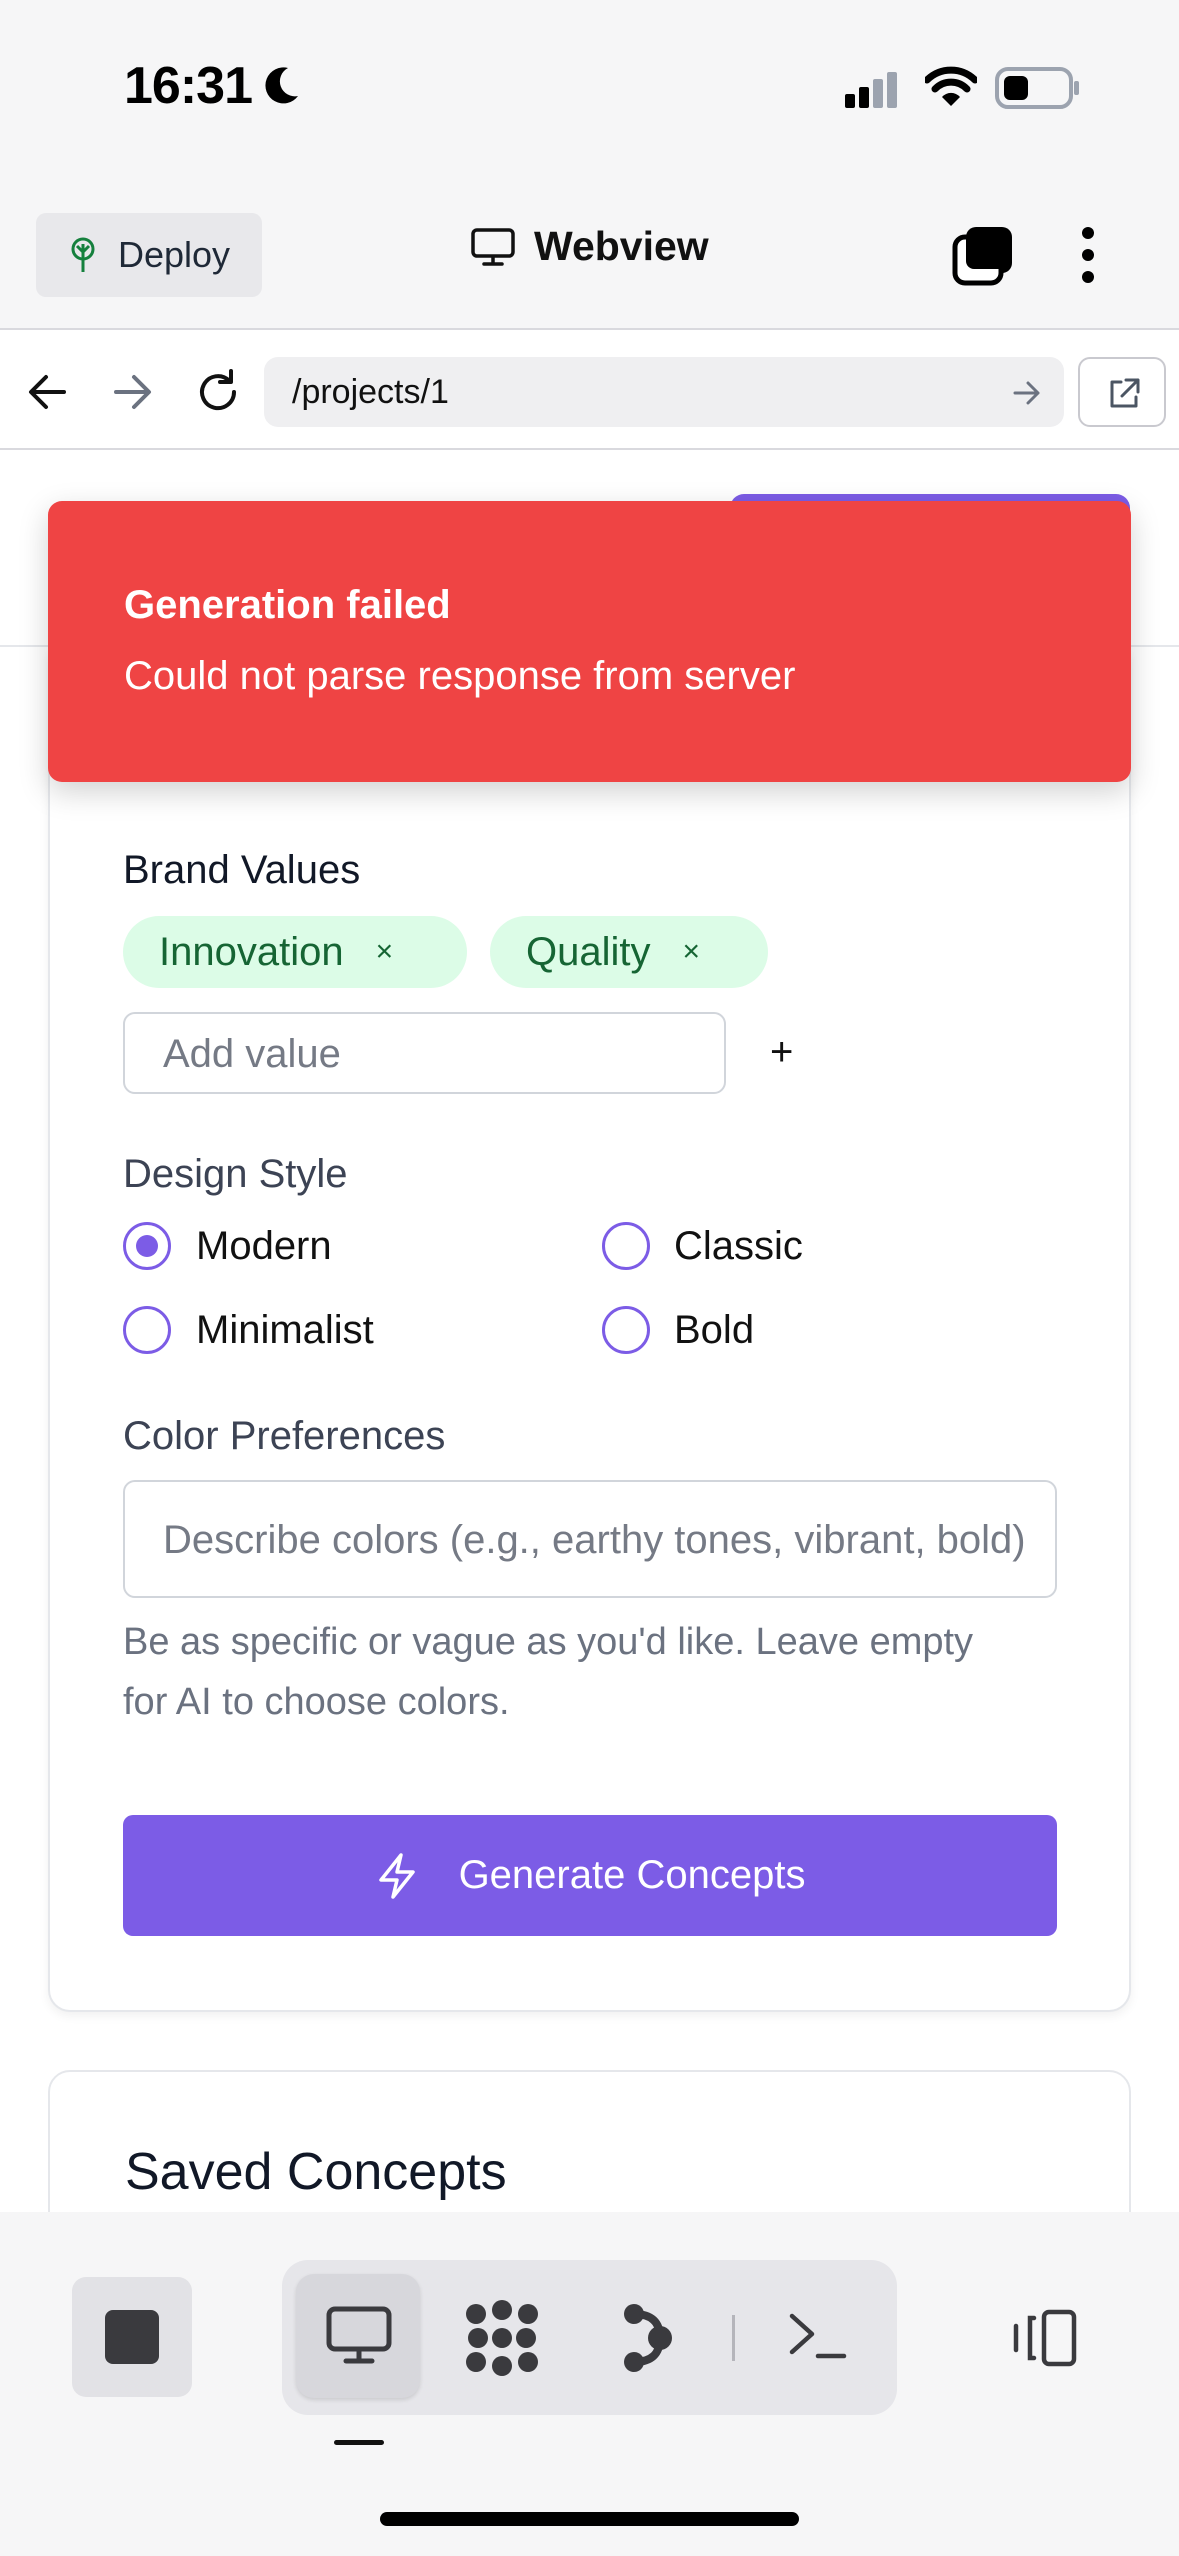 The width and height of the screenshot is (1179, 2556). Describe the element at coordinates (664, 392) in the screenshot. I see `url-field: /projects/1` at that location.